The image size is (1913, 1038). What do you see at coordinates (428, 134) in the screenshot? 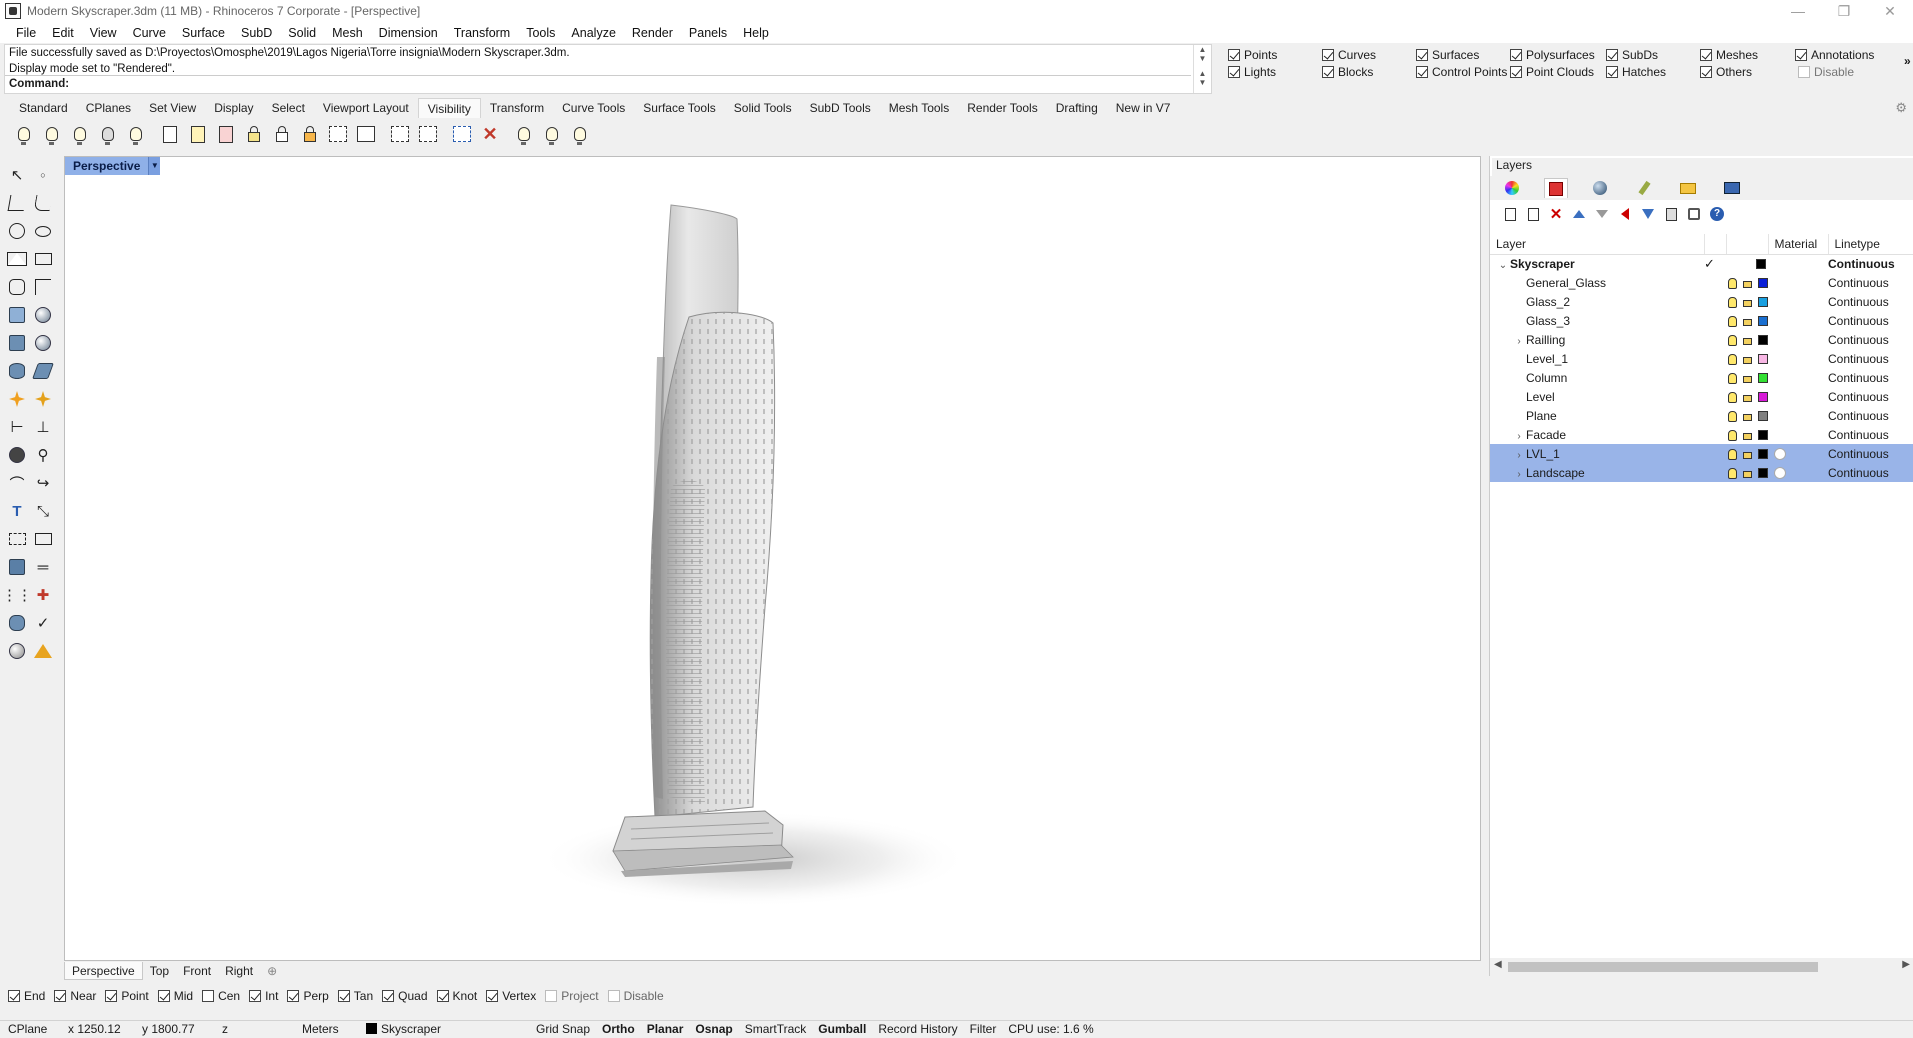
I see `clipping-options-button` at bounding box center [428, 134].